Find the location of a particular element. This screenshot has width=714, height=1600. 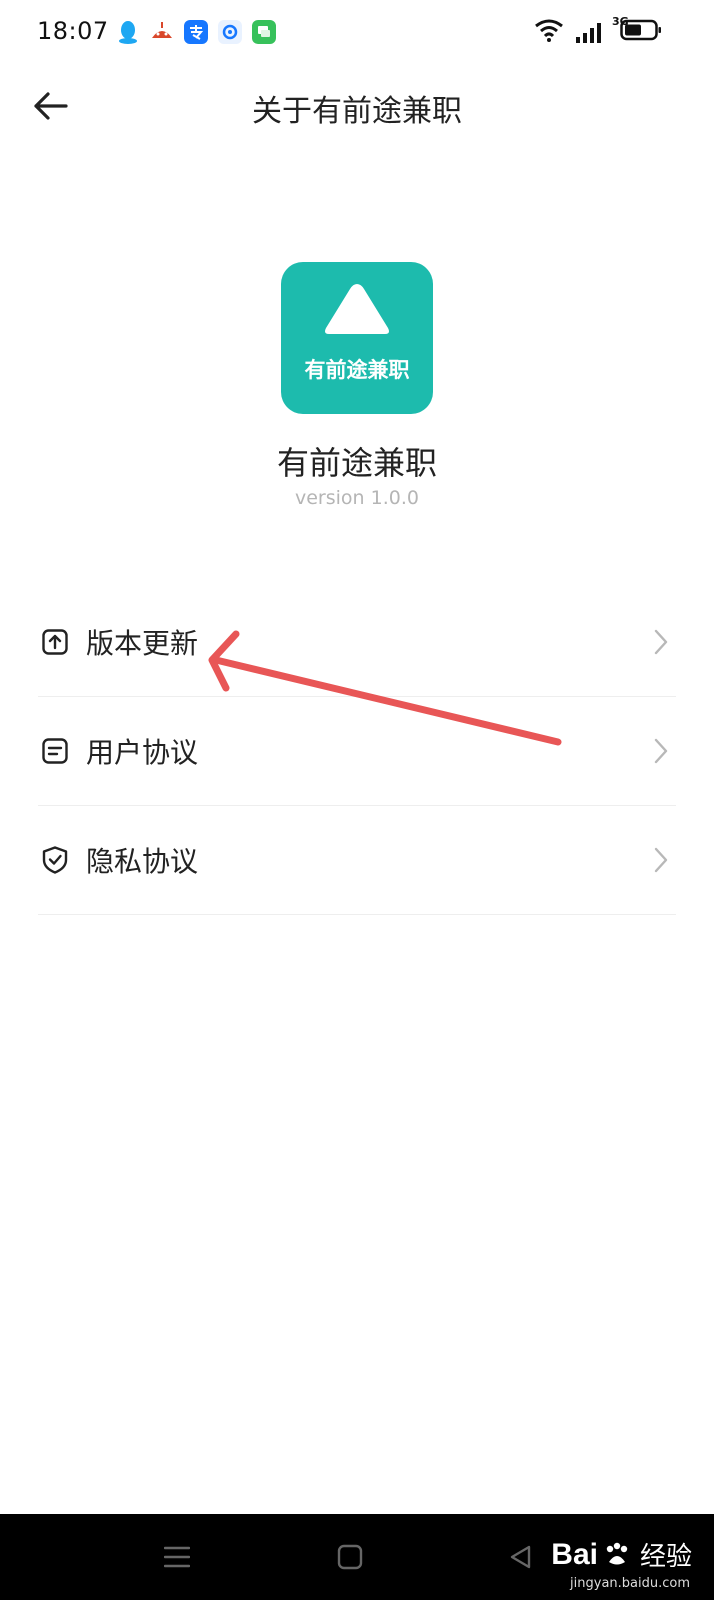

menu-item-user-agreement: 用户协议 is located at coordinates (357, 751).